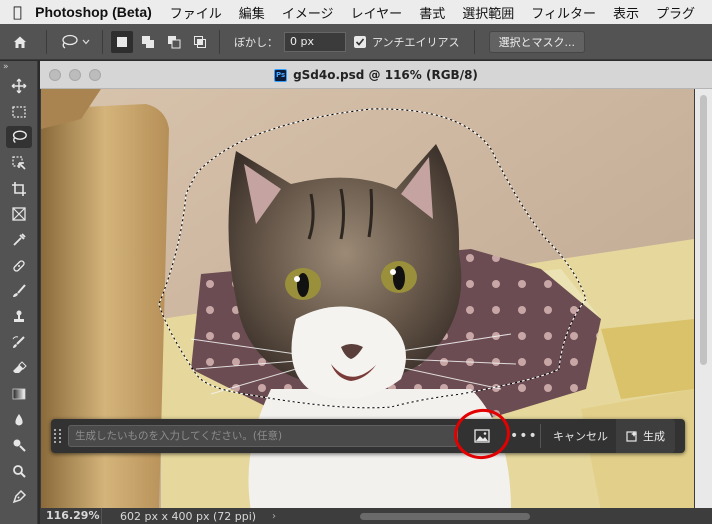 The image size is (712, 524). I want to click on cancel-button: キャンセル, so click(580, 436).